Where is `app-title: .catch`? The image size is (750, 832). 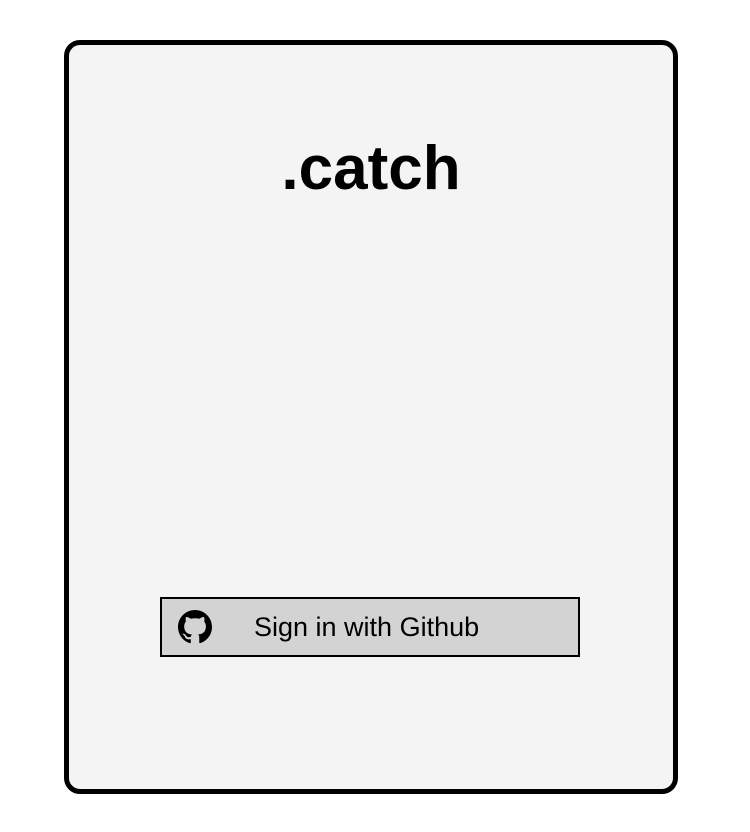
app-title: .catch is located at coordinates (371, 168).